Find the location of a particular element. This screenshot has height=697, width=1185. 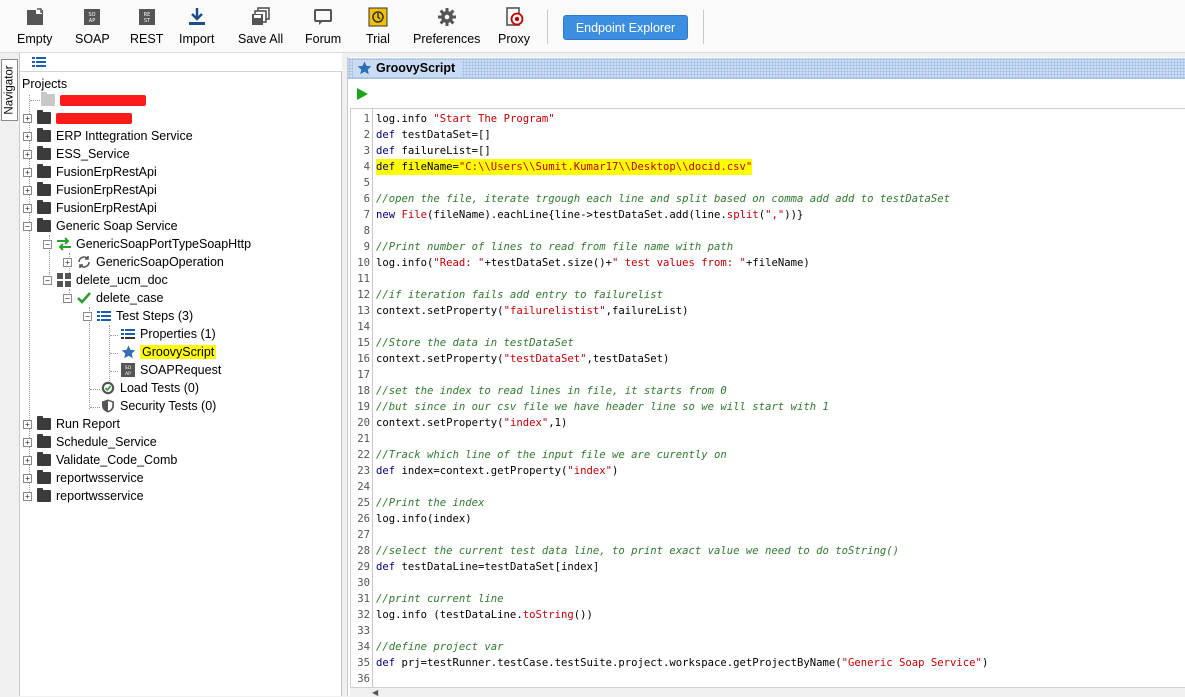

horizontal-scrollbar: ◀ is located at coordinates (767, 692).